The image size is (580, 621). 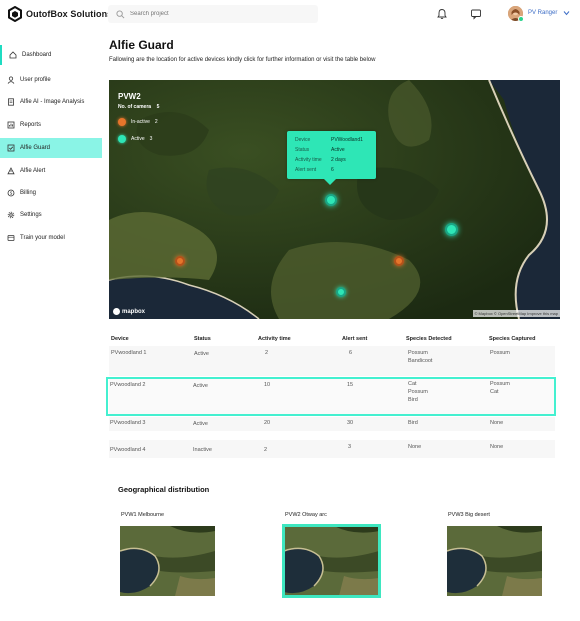 What do you see at coordinates (116, 311) in the screenshot?
I see `mapbox-icon` at bounding box center [116, 311].